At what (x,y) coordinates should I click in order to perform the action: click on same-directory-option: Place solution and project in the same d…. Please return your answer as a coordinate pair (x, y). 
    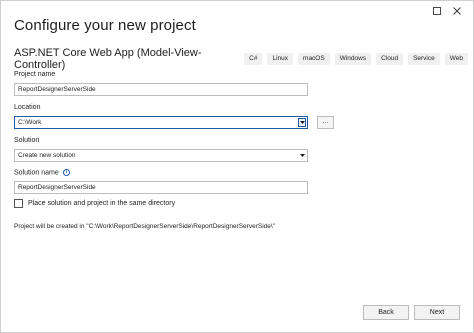
    Looking at the image, I should click on (94, 203).